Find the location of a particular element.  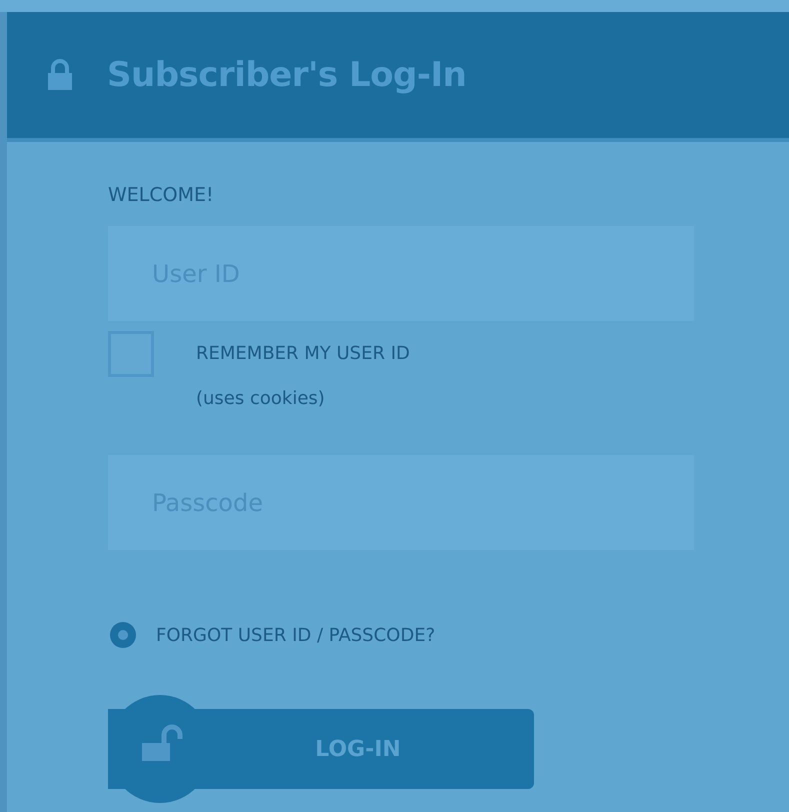

remember-label: REMEMBER MY USER ID is located at coordinates (303, 353).